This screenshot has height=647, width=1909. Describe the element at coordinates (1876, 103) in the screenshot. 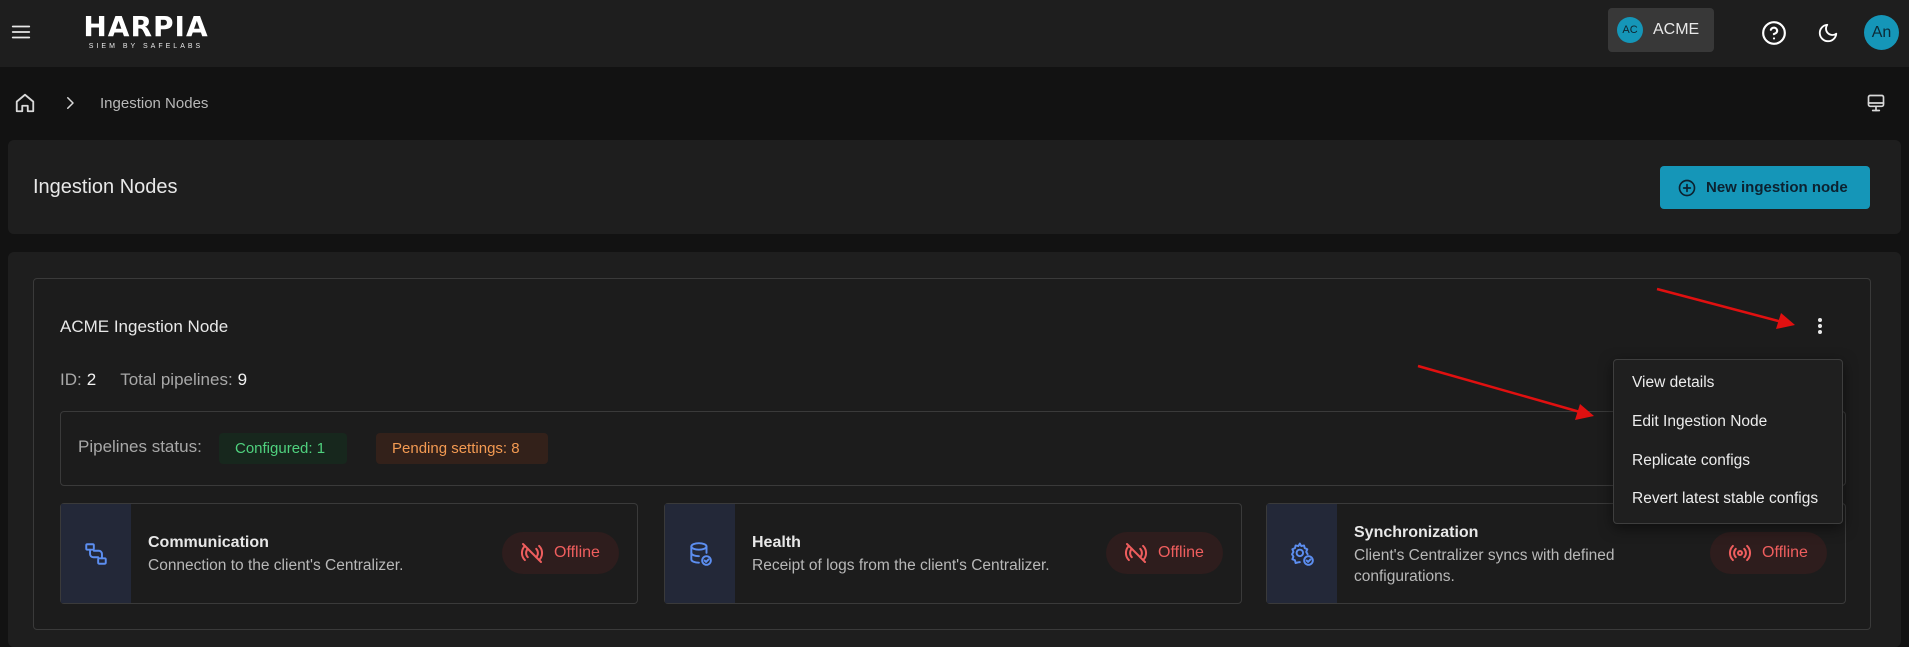

I see `monitor-icon` at that location.